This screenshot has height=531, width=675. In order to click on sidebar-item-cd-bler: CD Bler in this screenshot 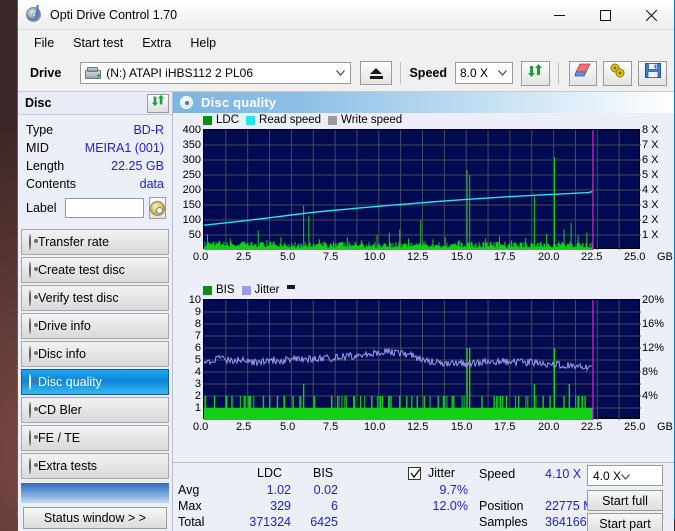, I will do `click(95, 410)`.